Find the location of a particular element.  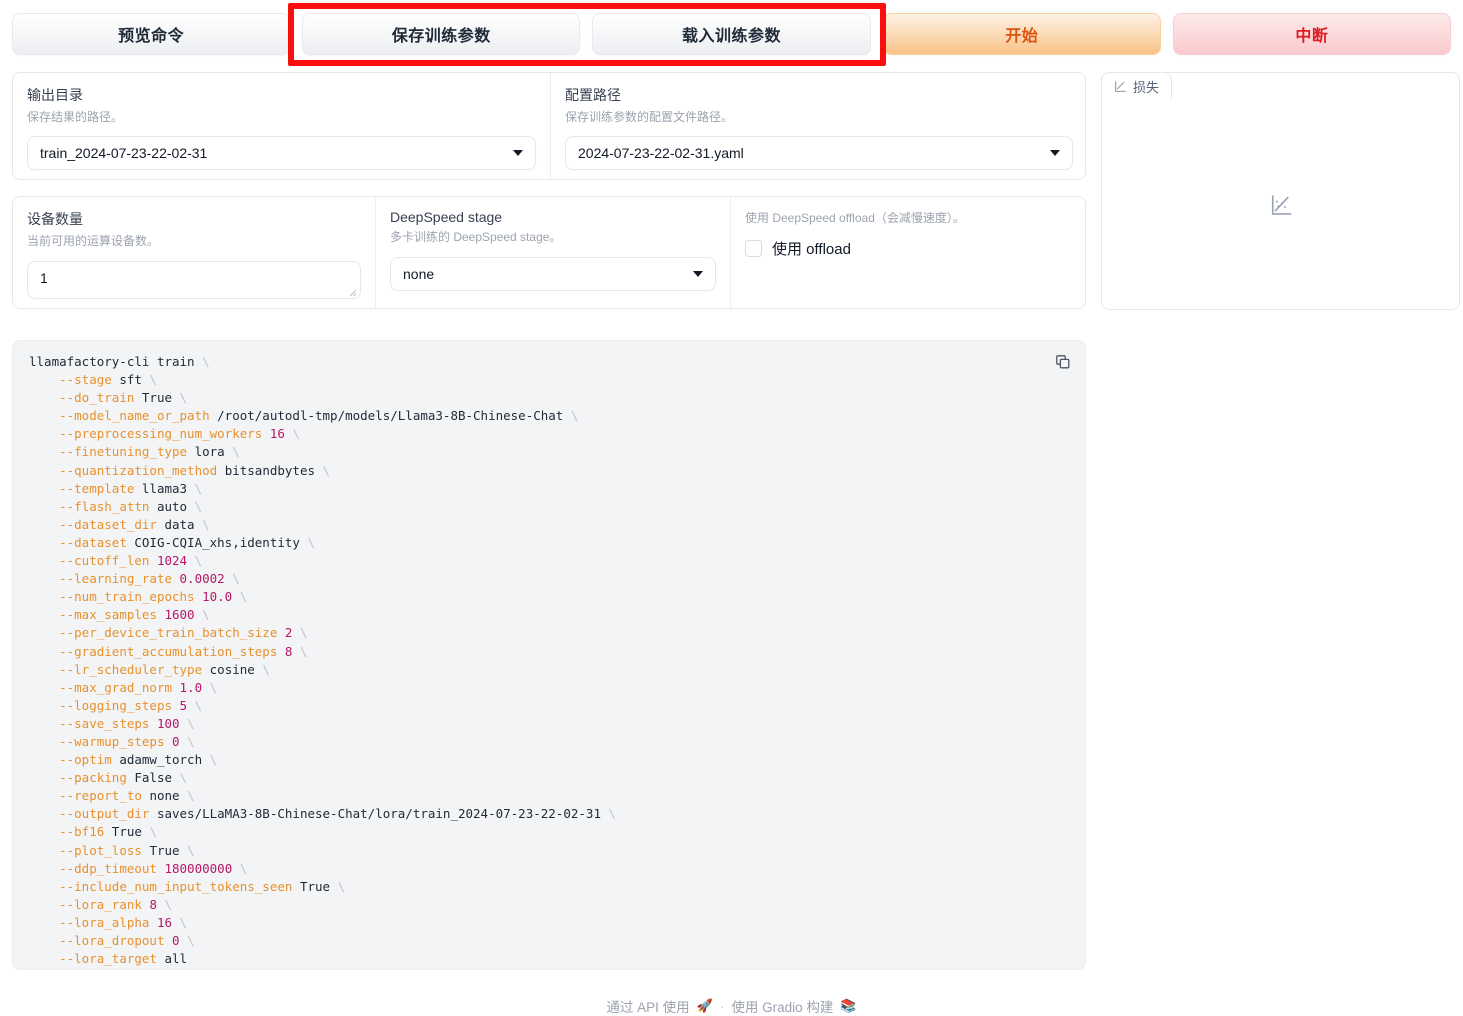

device-count-group: 设备数量 当前可用的运算设备数。 1 is located at coordinates (194, 253).